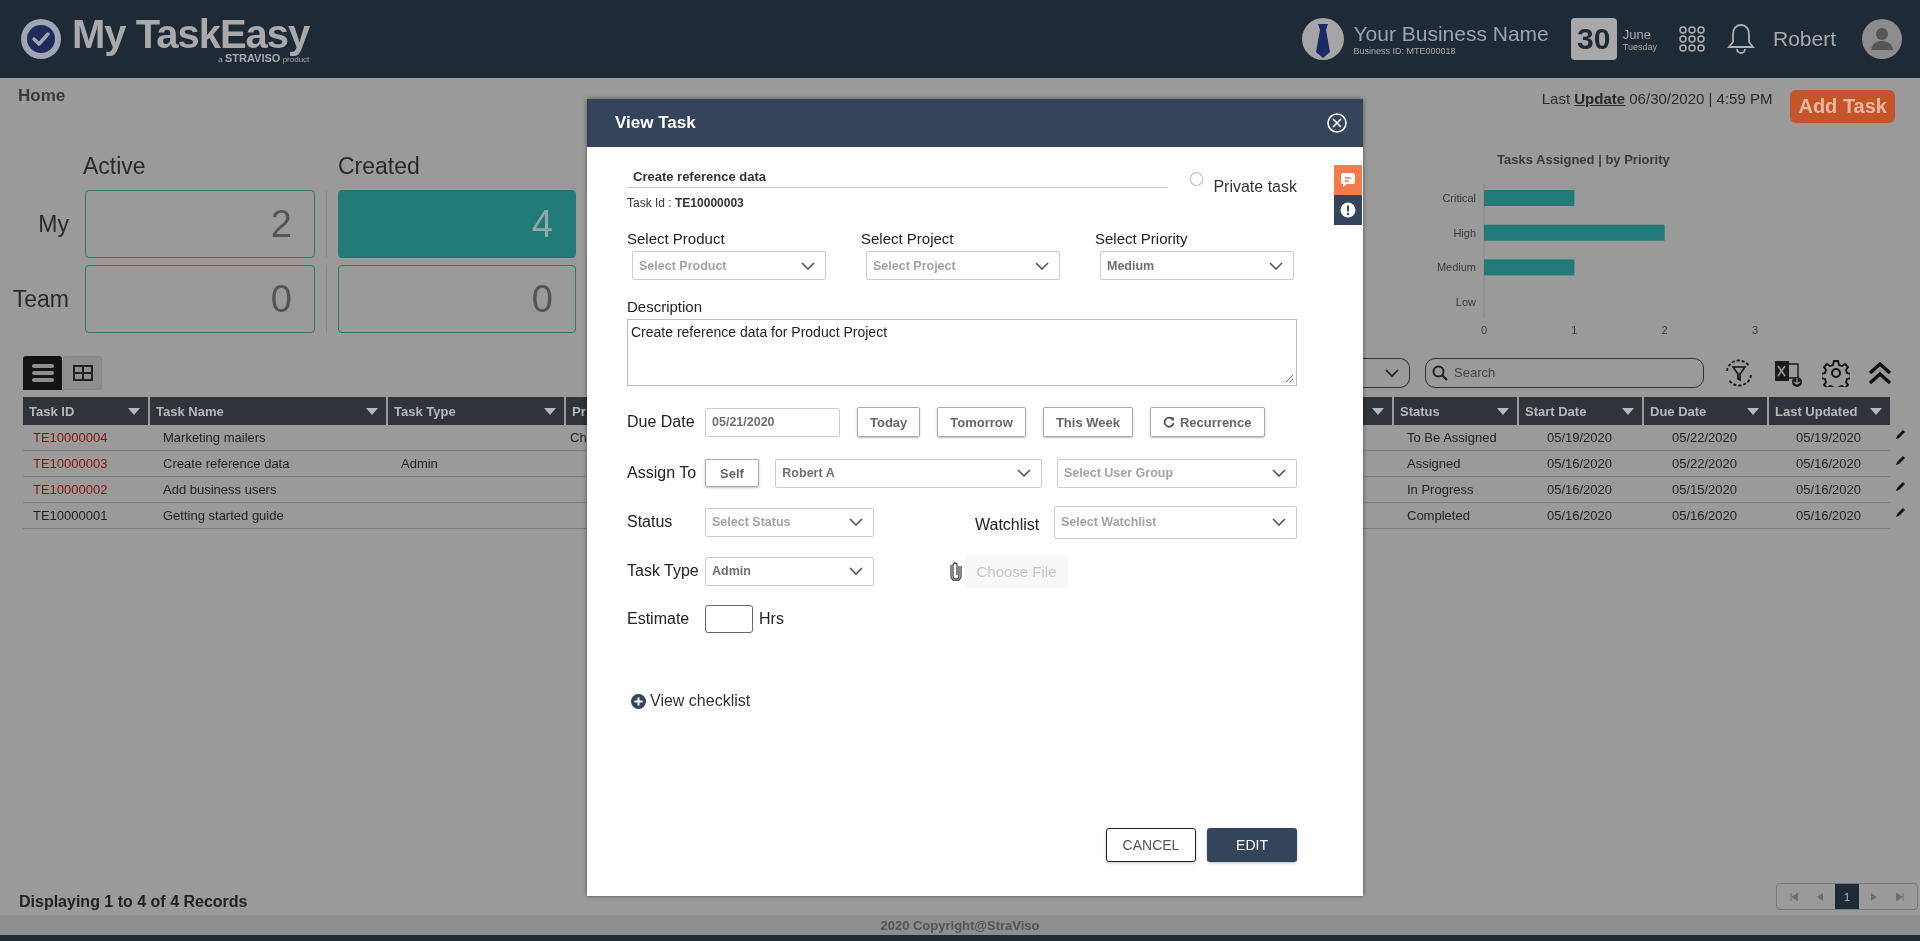 The image size is (1920, 941). Describe the element at coordinates (962, 352) in the screenshot. I see `description-field: Create reference data for Product Project` at that location.